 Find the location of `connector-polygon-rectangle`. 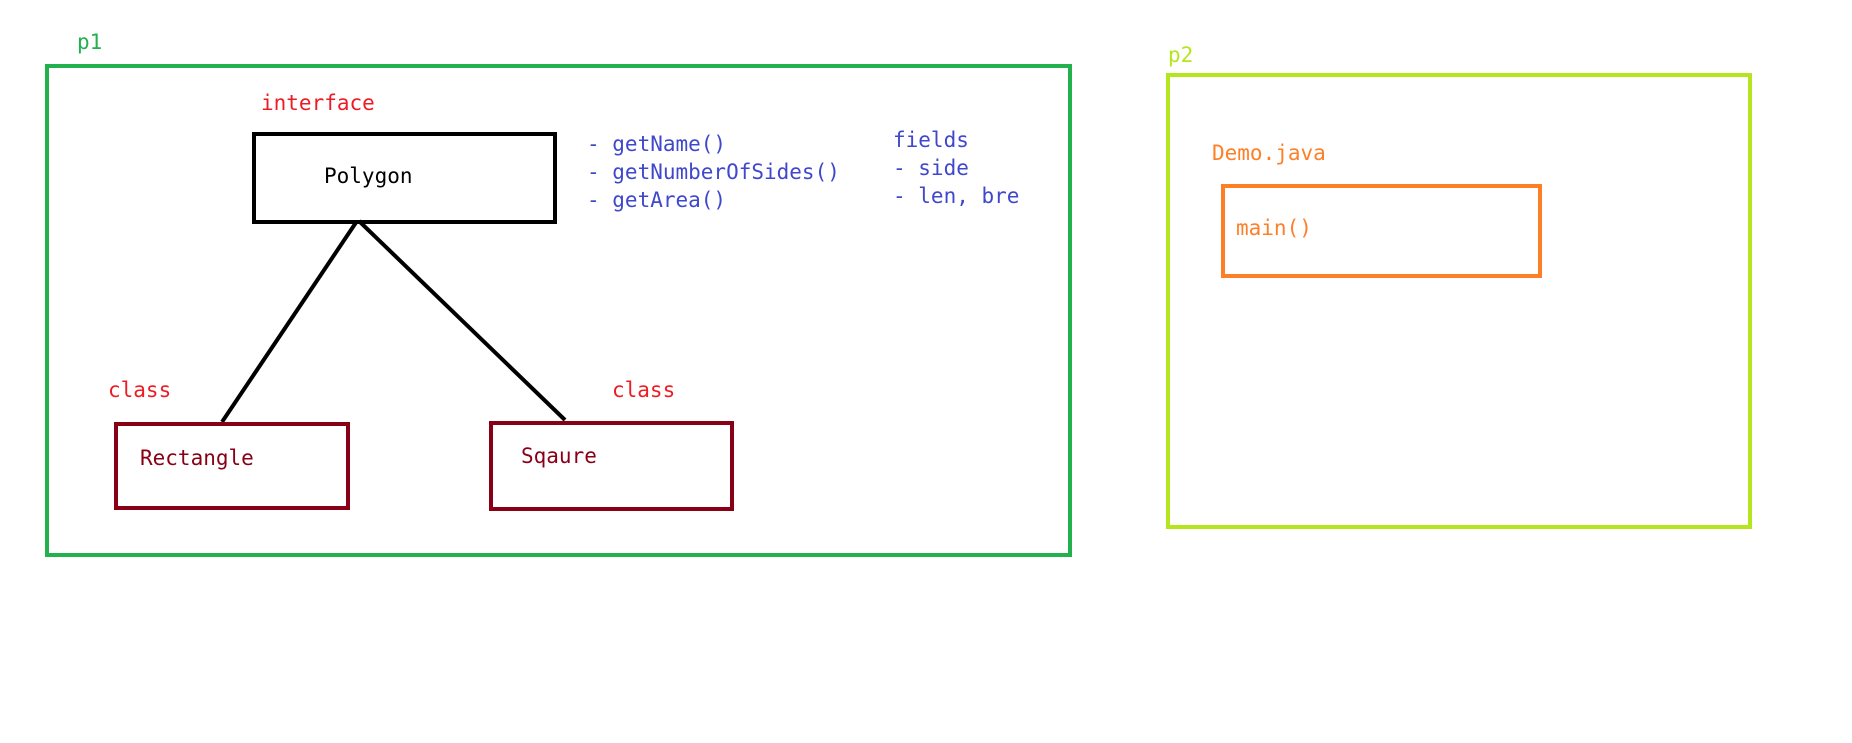

connector-polygon-rectangle is located at coordinates (289, 321).